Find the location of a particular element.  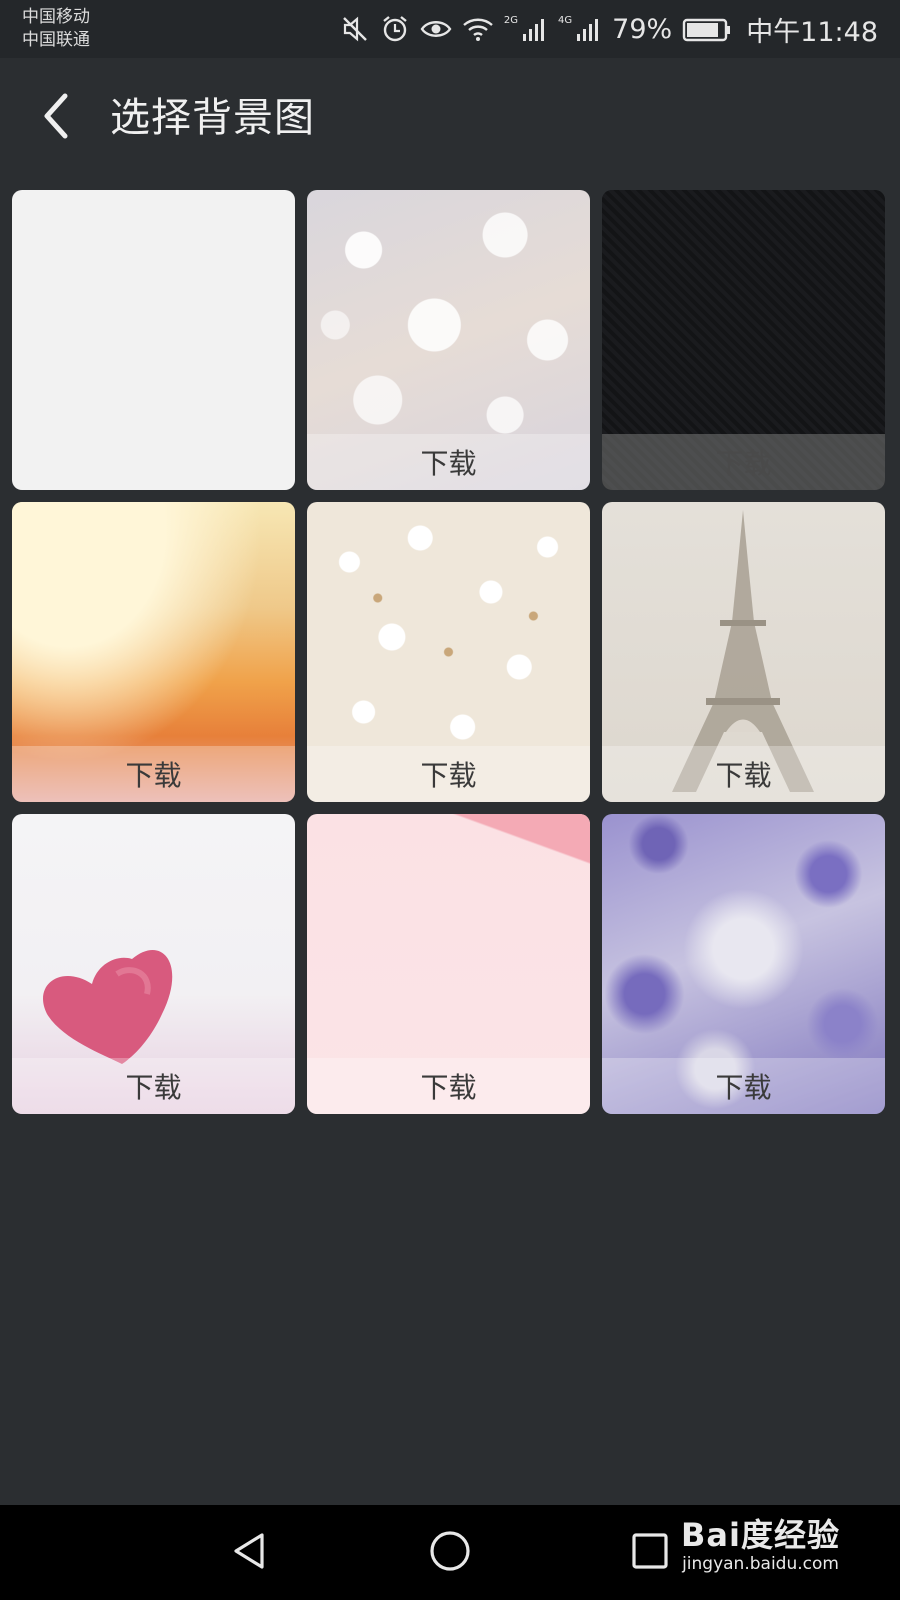

page-title: 选择背景图 is located at coordinates (212, 118).